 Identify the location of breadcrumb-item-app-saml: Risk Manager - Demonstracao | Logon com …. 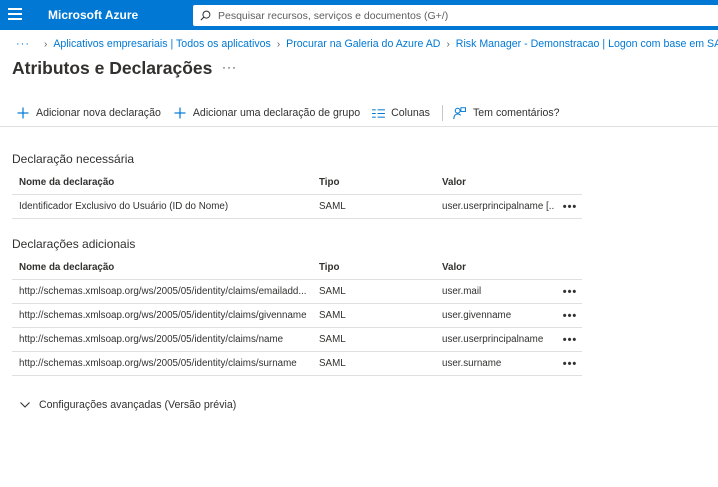
(587, 44).